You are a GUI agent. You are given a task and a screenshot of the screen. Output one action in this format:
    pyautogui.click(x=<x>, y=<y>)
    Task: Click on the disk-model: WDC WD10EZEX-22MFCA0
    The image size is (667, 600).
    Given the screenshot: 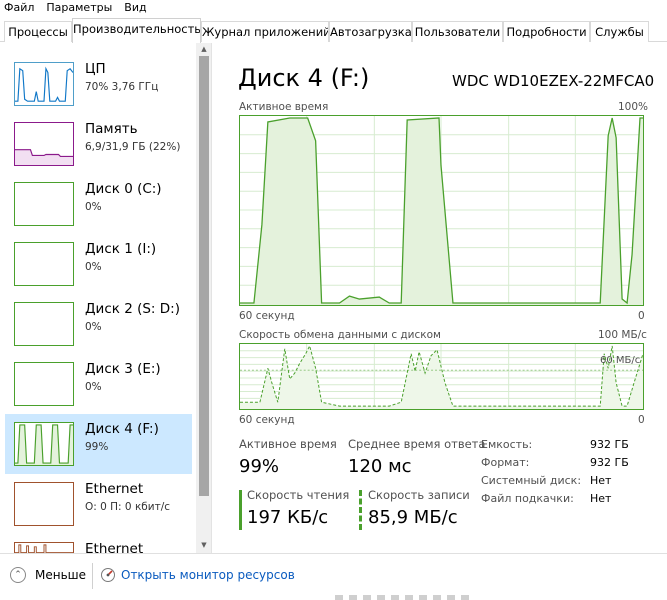 What is the action you would take?
    pyautogui.click(x=553, y=81)
    